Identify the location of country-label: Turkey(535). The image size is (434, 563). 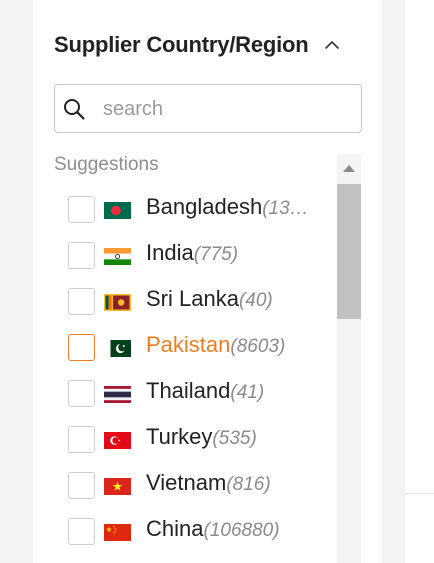
(201, 437).